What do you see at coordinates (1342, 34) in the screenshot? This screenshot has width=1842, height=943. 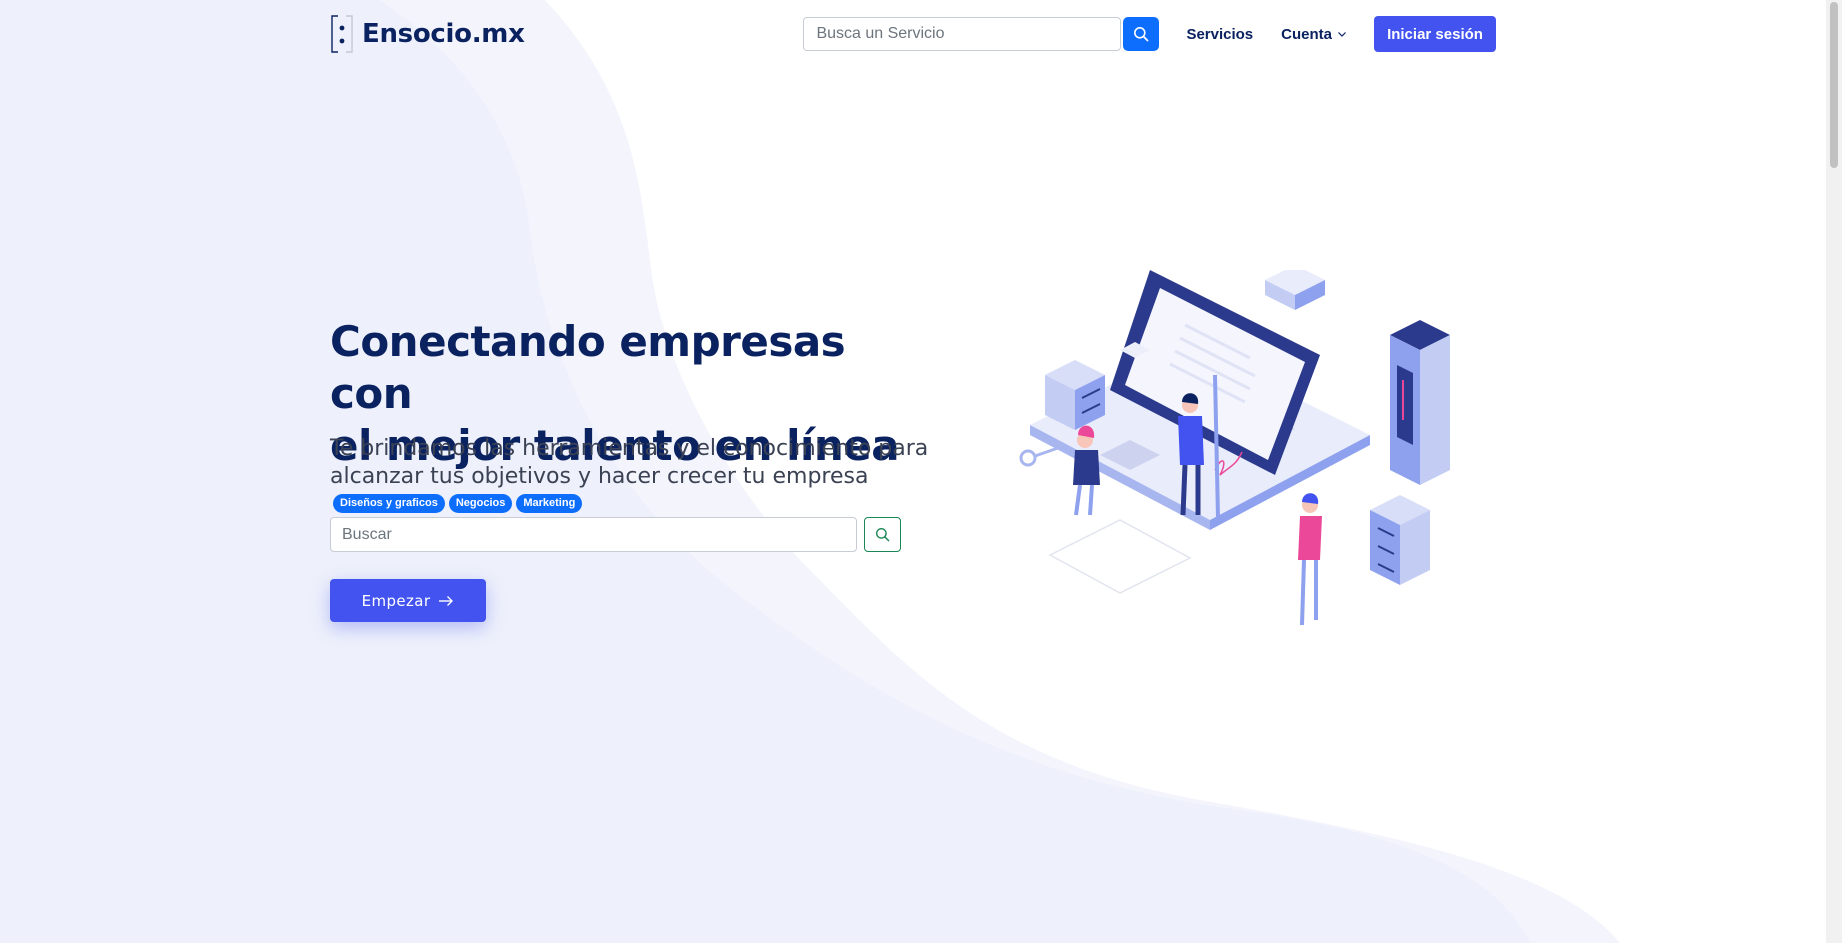 I see `chevron-down-icon` at bounding box center [1342, 34].